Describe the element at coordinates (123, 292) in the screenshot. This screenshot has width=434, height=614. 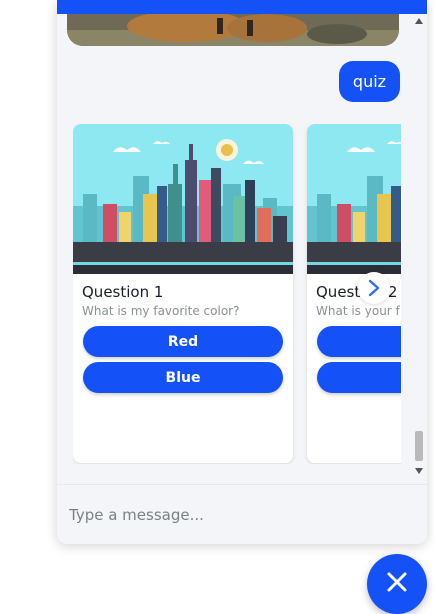
I see `card-title: Question 1` at that location.